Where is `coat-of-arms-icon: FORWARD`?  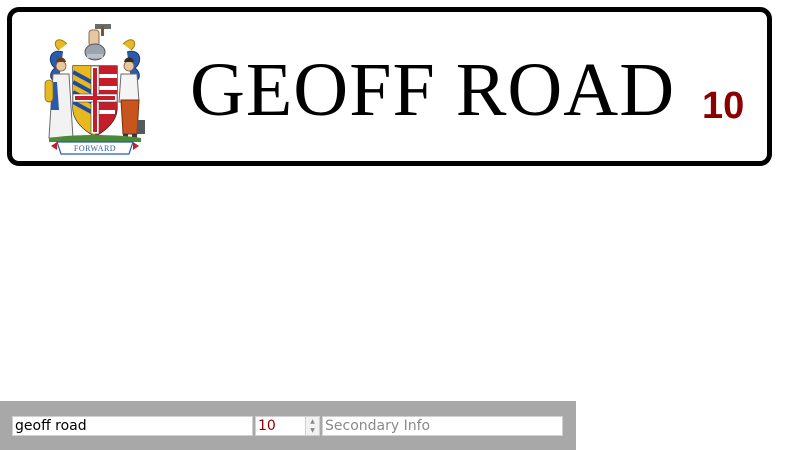 coat-of-arms-icon: FORWARD is located at coordinates (94, 89).